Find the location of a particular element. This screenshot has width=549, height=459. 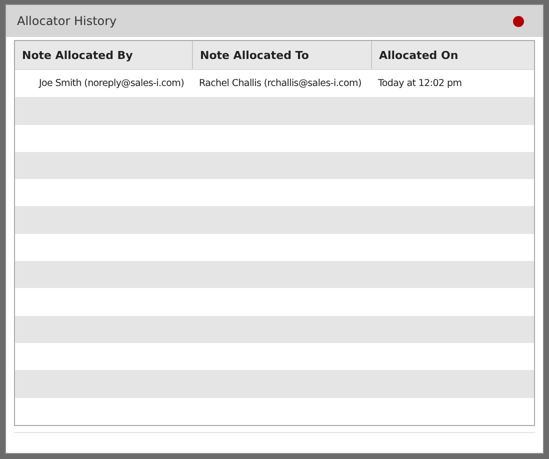

column-header: Note Allocated By is located at coordinates (104, 55).